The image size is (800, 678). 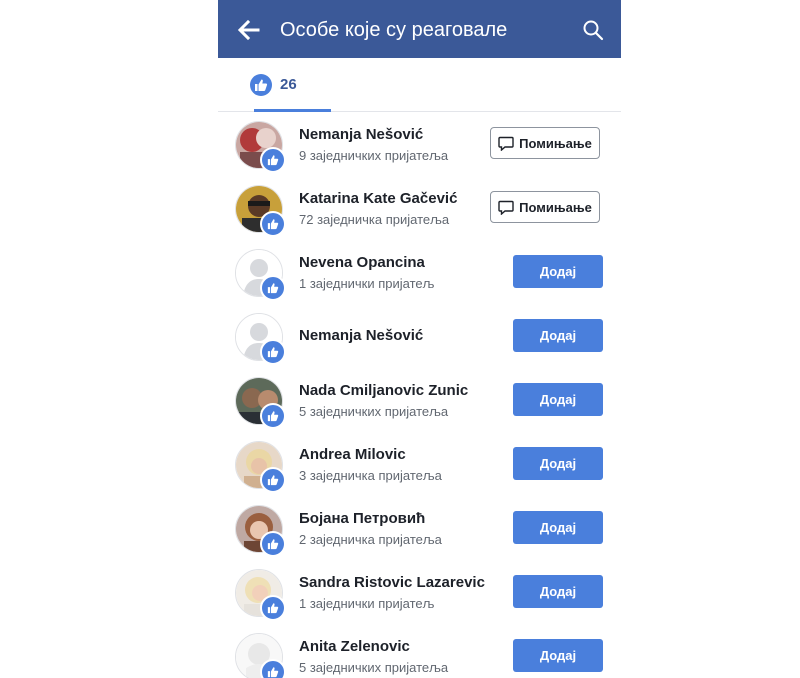 What do you see at coordinates (378, 198) in the screenshot?
I see `person-name: Katarina Kate Gačević` at bounding box center [378, 198].